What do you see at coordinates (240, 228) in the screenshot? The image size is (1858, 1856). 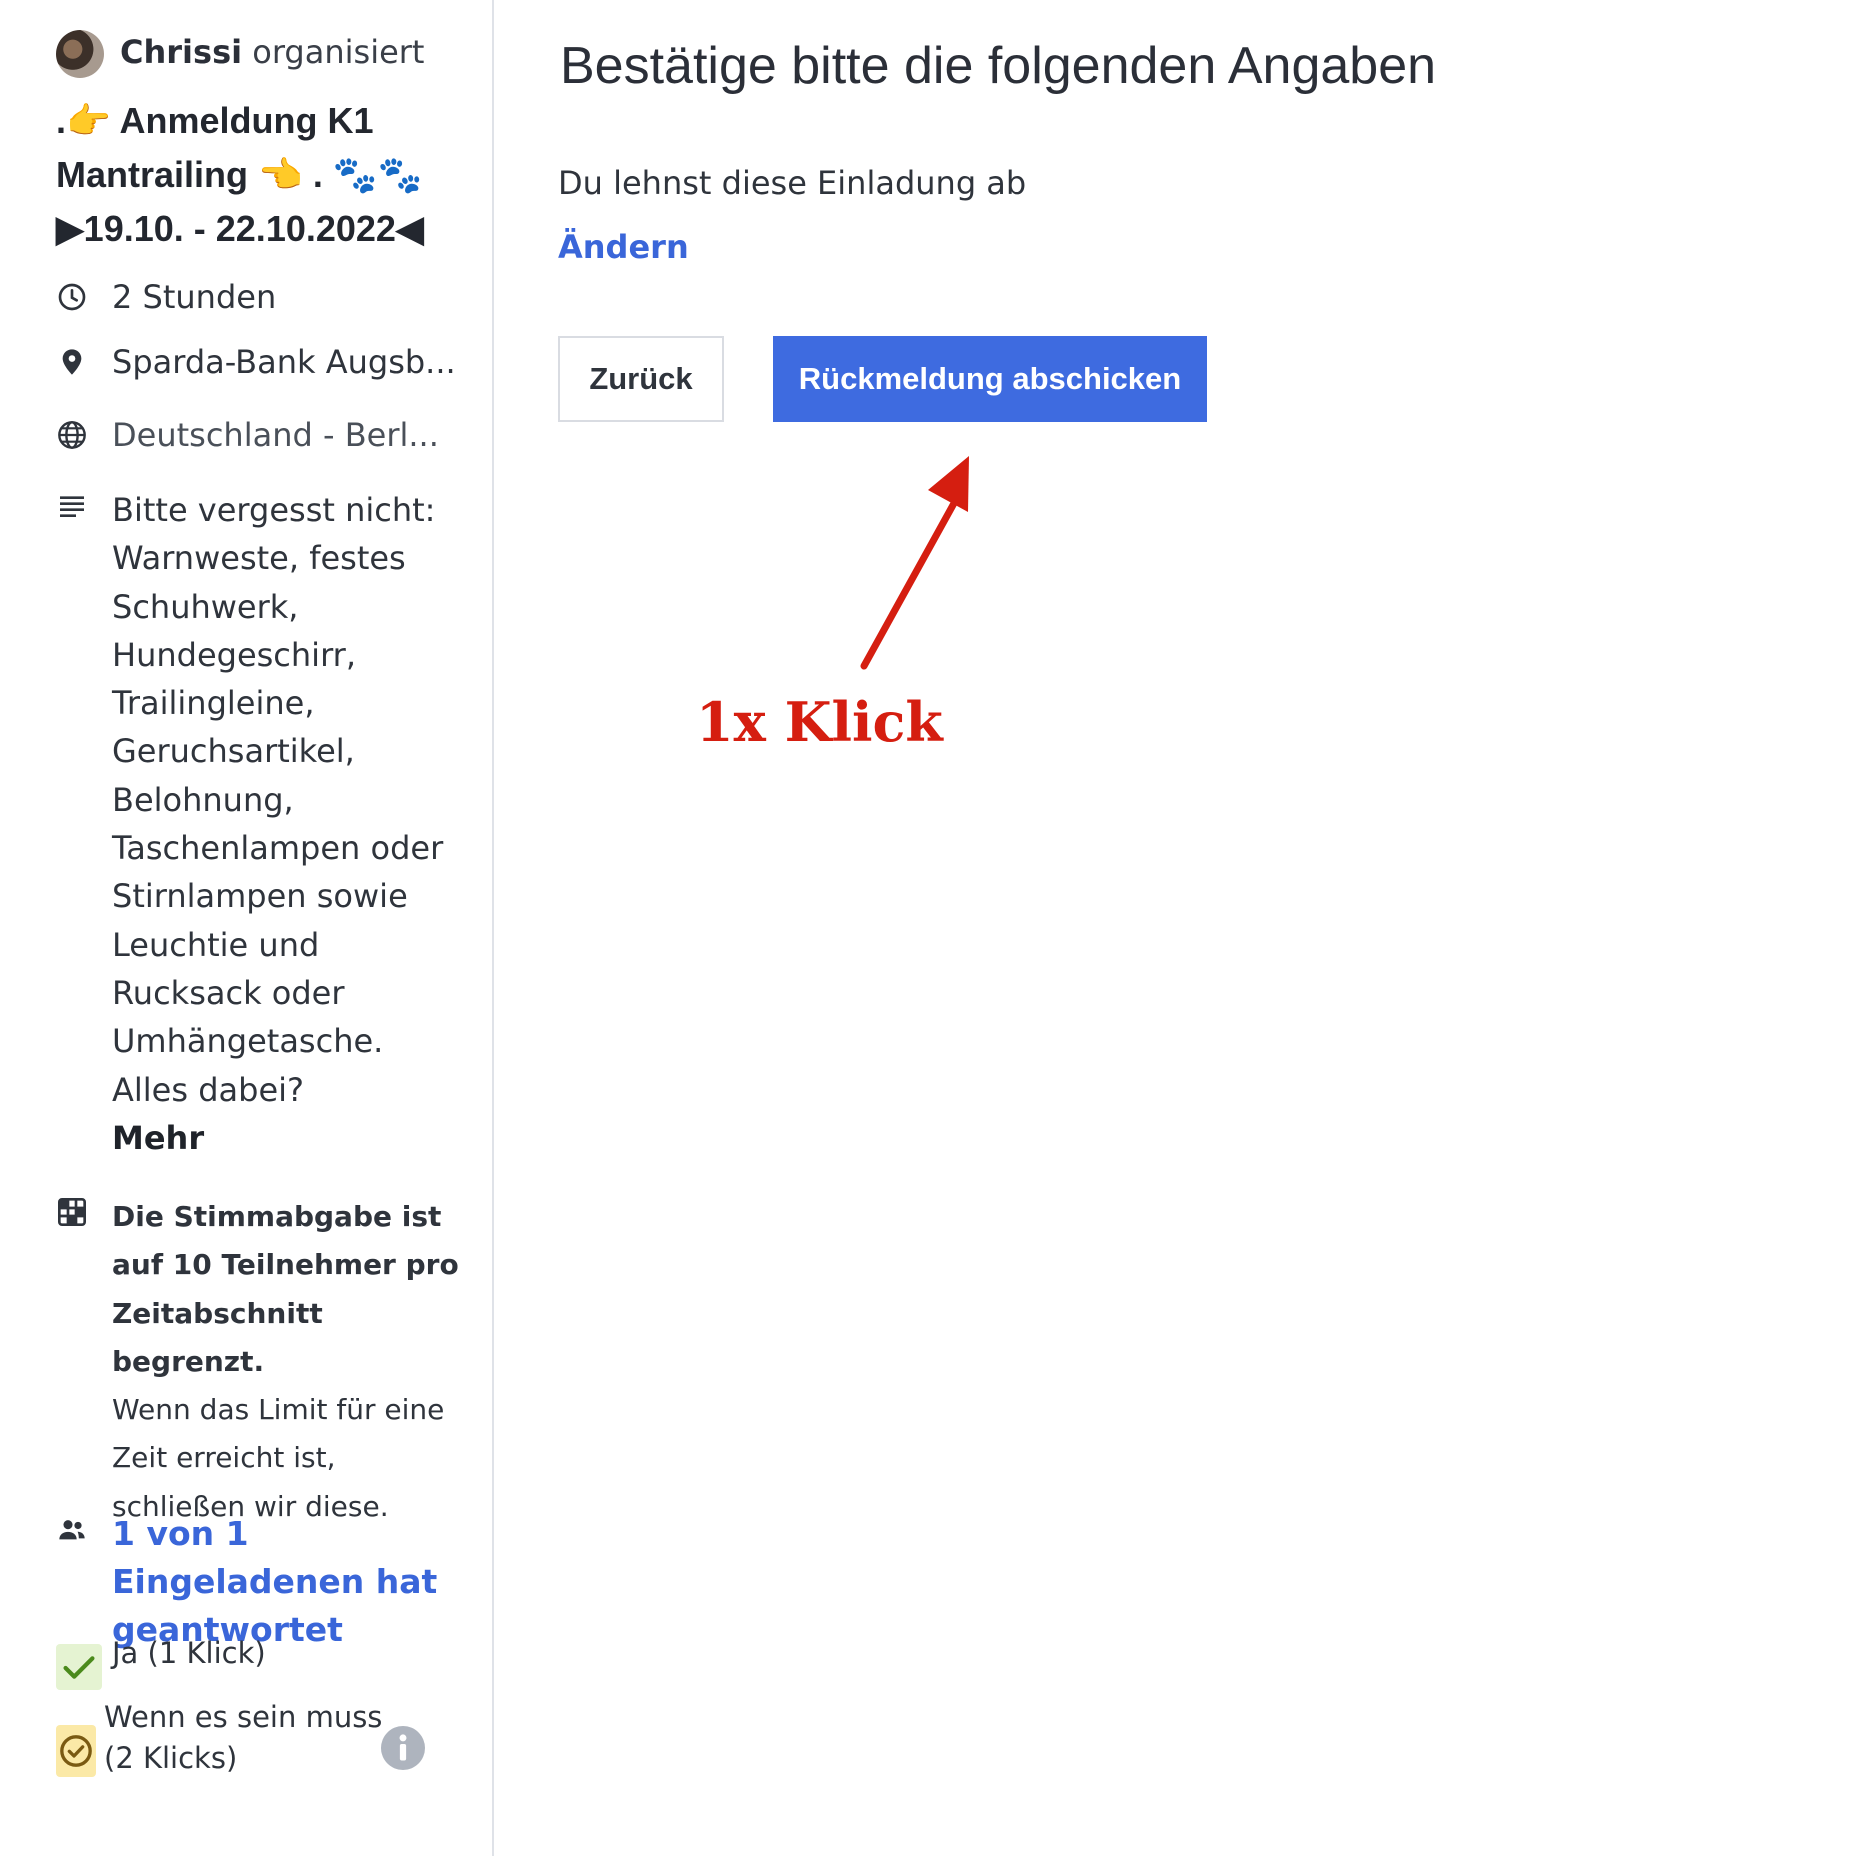 I see `event-title-line-3: ▶19.10. - 22.10.2022◀` at bounding box center [240, 228].